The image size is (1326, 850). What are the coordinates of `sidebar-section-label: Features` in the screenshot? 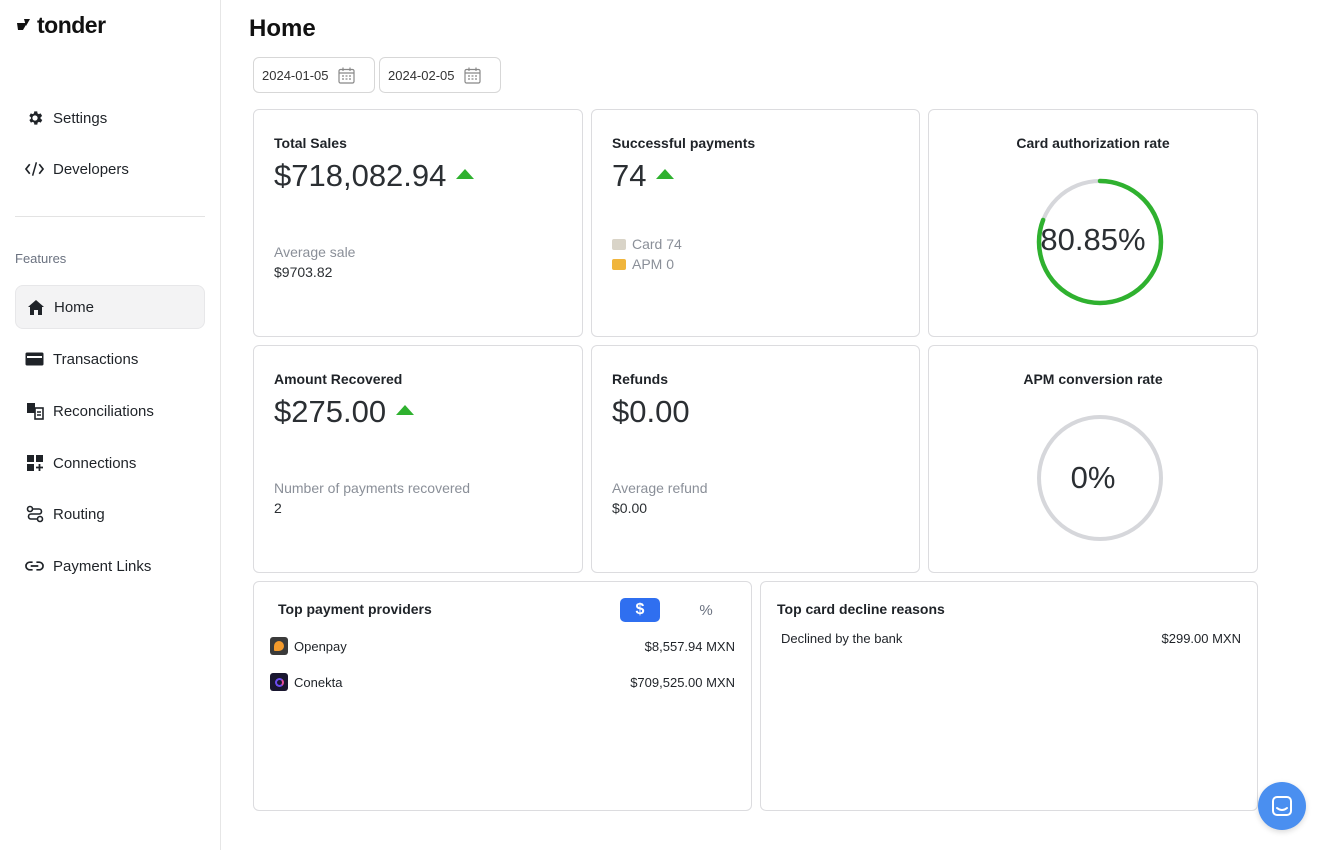 It's located at (41, 258).